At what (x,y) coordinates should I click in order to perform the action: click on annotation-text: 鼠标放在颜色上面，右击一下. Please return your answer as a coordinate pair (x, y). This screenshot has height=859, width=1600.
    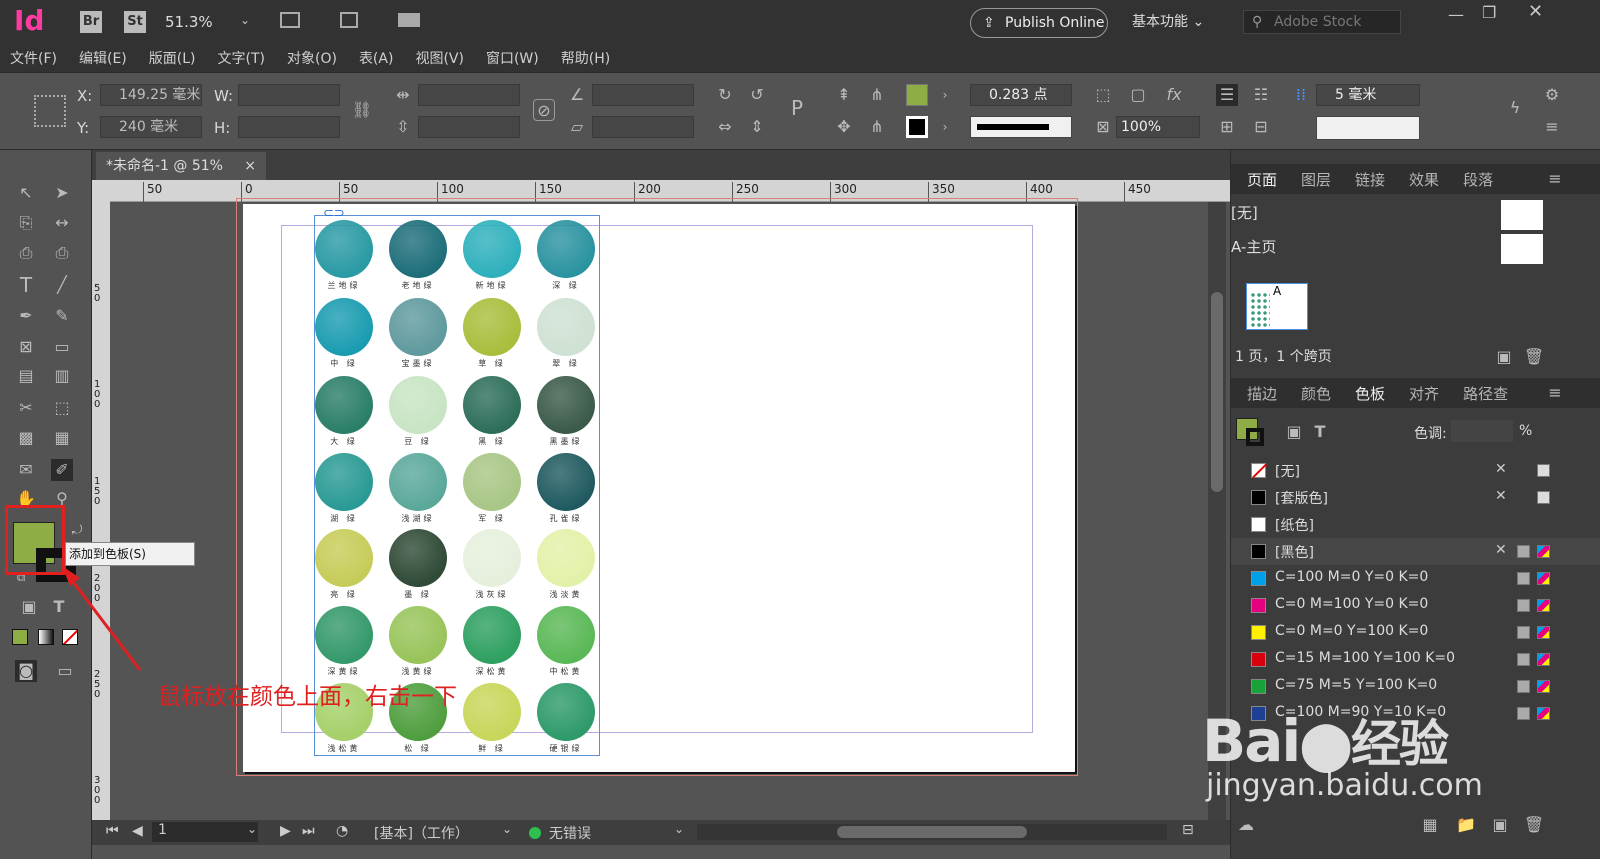
    Looking at the image, I should click on (307, 697).